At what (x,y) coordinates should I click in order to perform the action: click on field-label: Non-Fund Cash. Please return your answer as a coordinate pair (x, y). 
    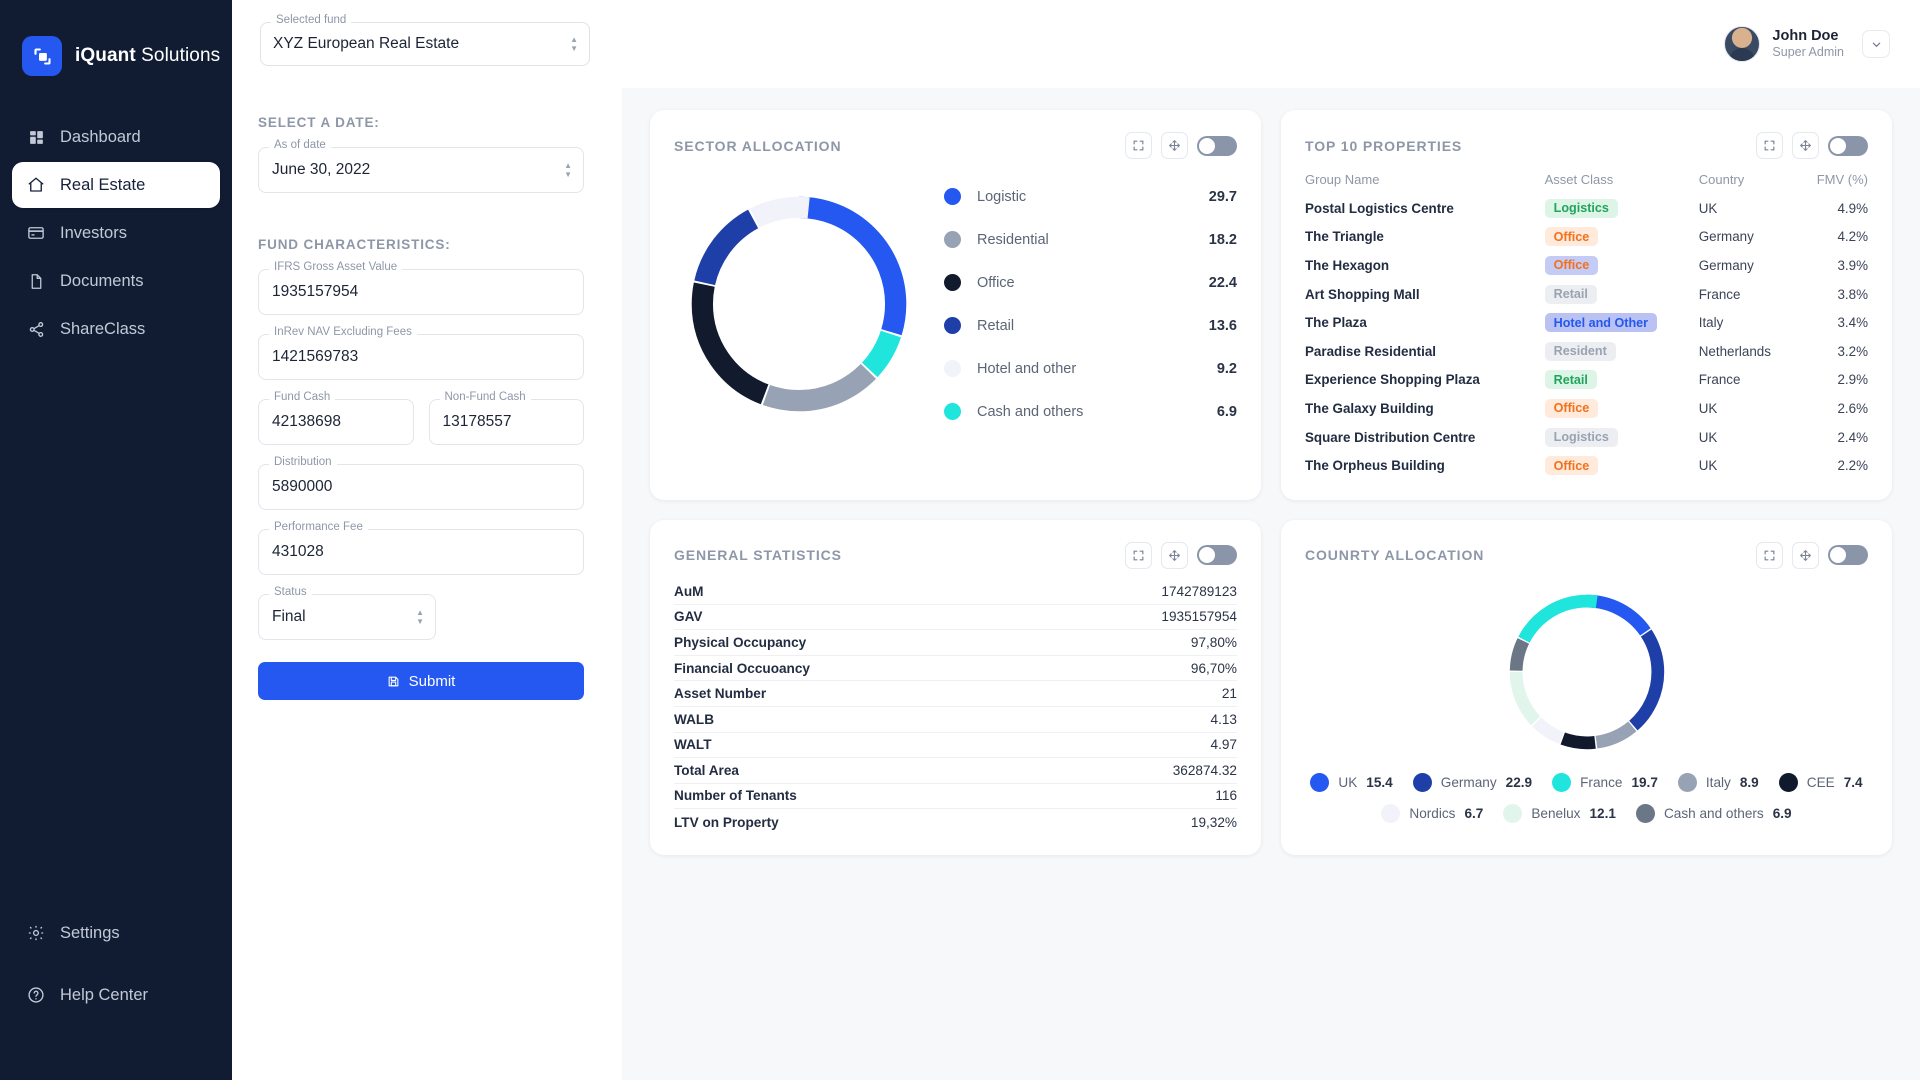
    Looking at the image, I should click on (485, 397).